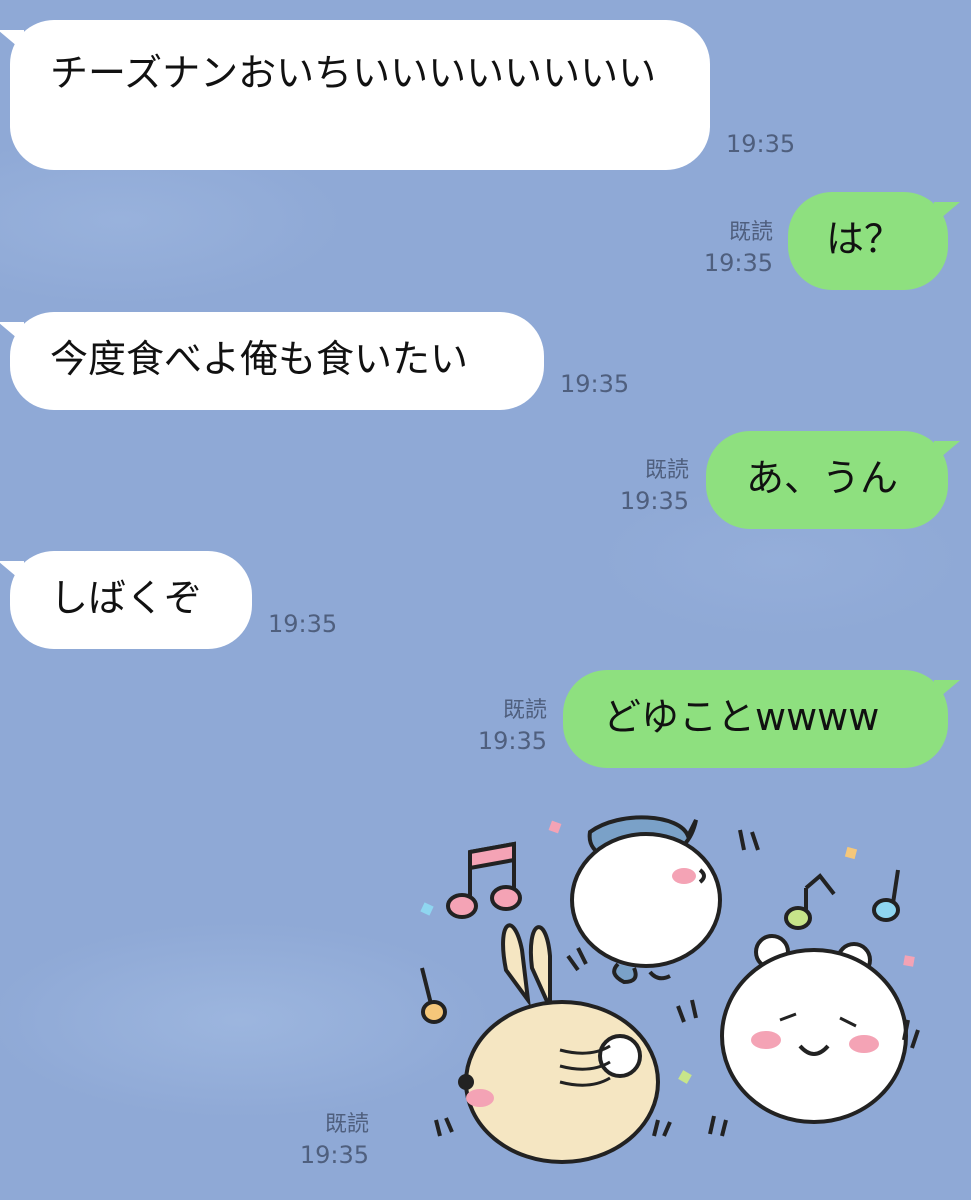 This screenshot has width=971, height=1200. What do you see at coordinates (814, 1029) in the screenshot?
I see `character-bear` at bounding box center [814, 1029].